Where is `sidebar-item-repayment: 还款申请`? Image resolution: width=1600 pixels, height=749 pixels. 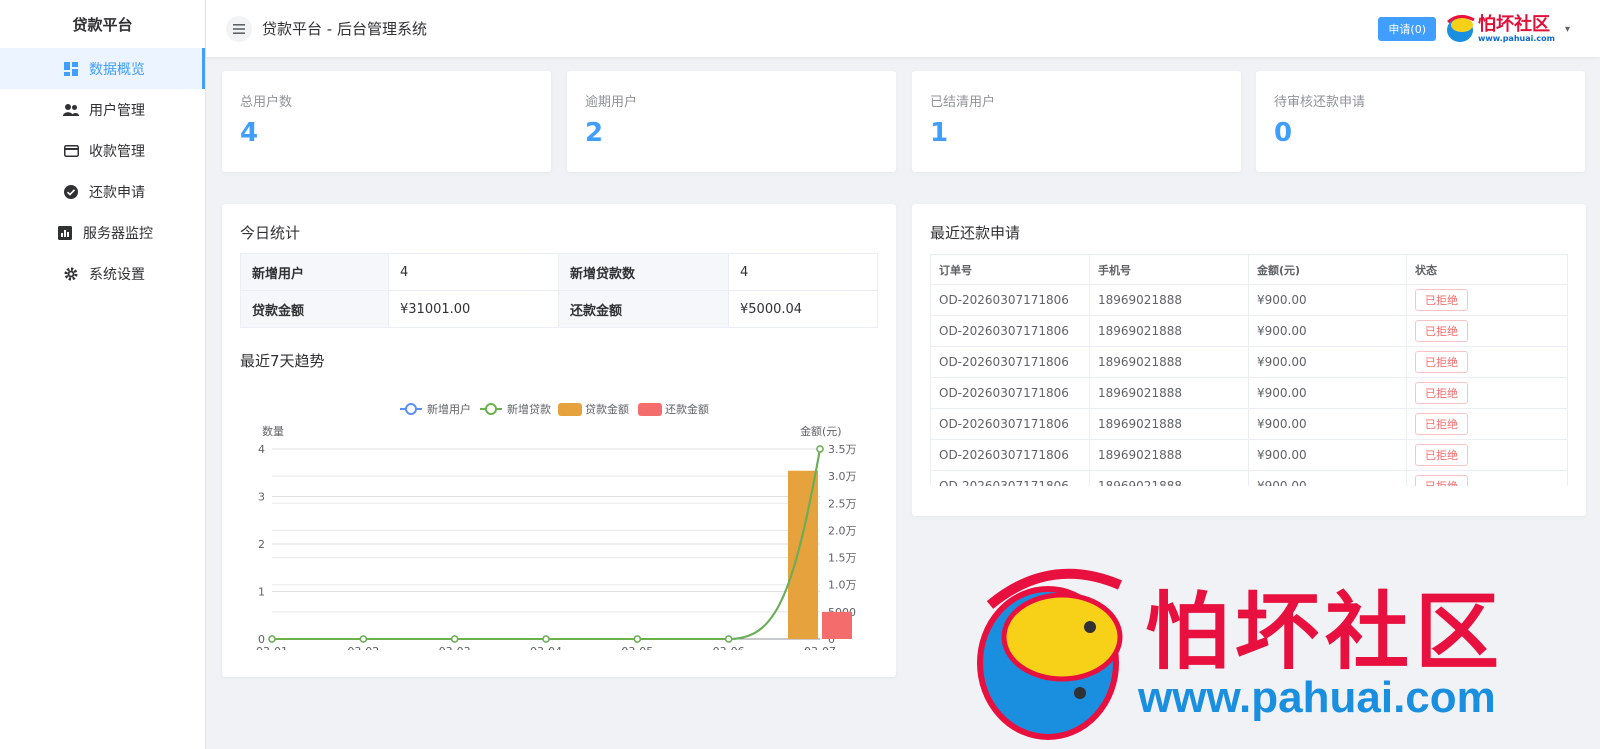 sidebar-item-repayment: 还款申请 is located at coordinates (102, 191).